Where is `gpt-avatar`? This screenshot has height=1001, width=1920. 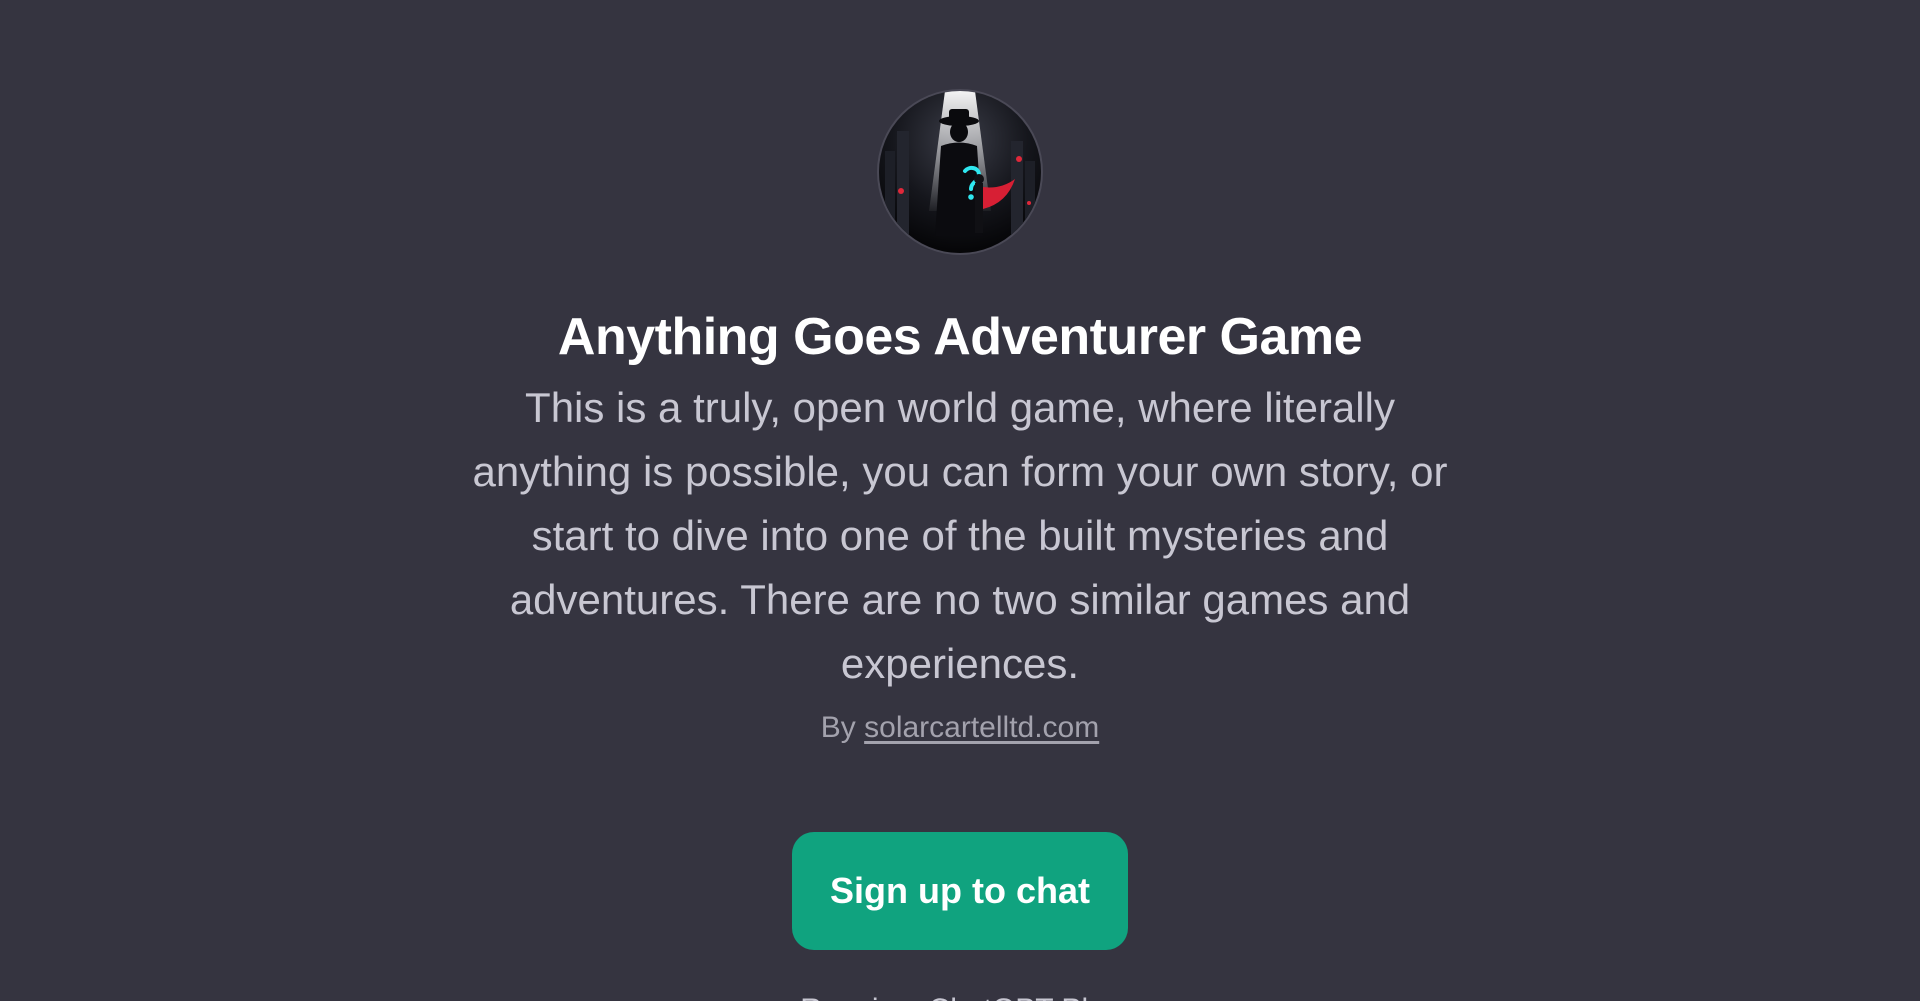 gpt-avatar is located at coordinates (960, 172).